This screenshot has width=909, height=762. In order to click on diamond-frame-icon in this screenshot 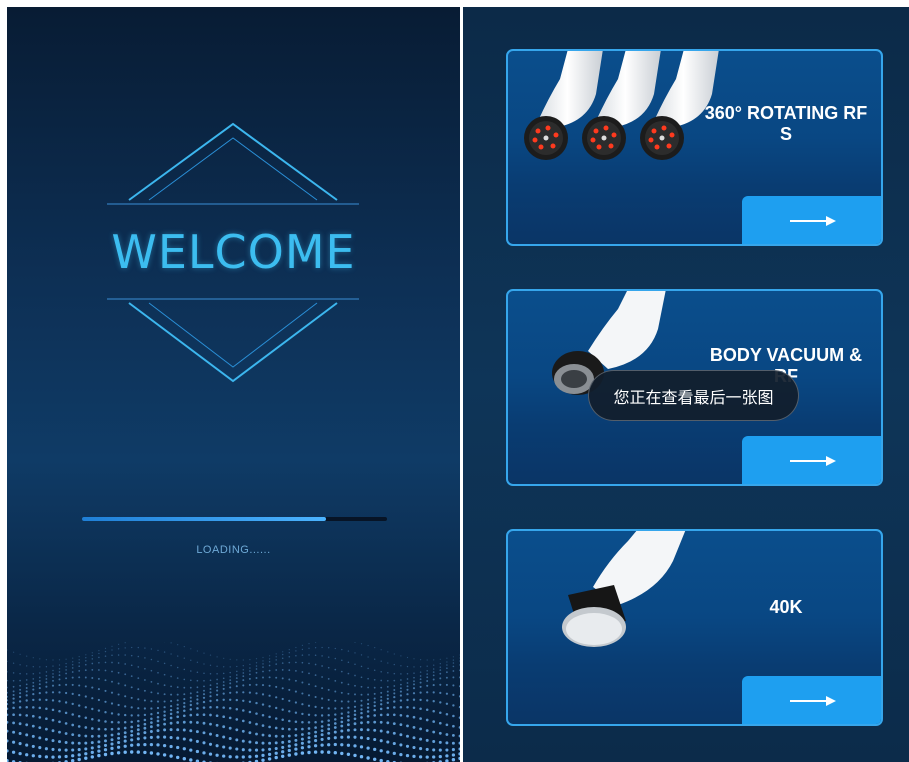, I will do `click(233, 252)`.